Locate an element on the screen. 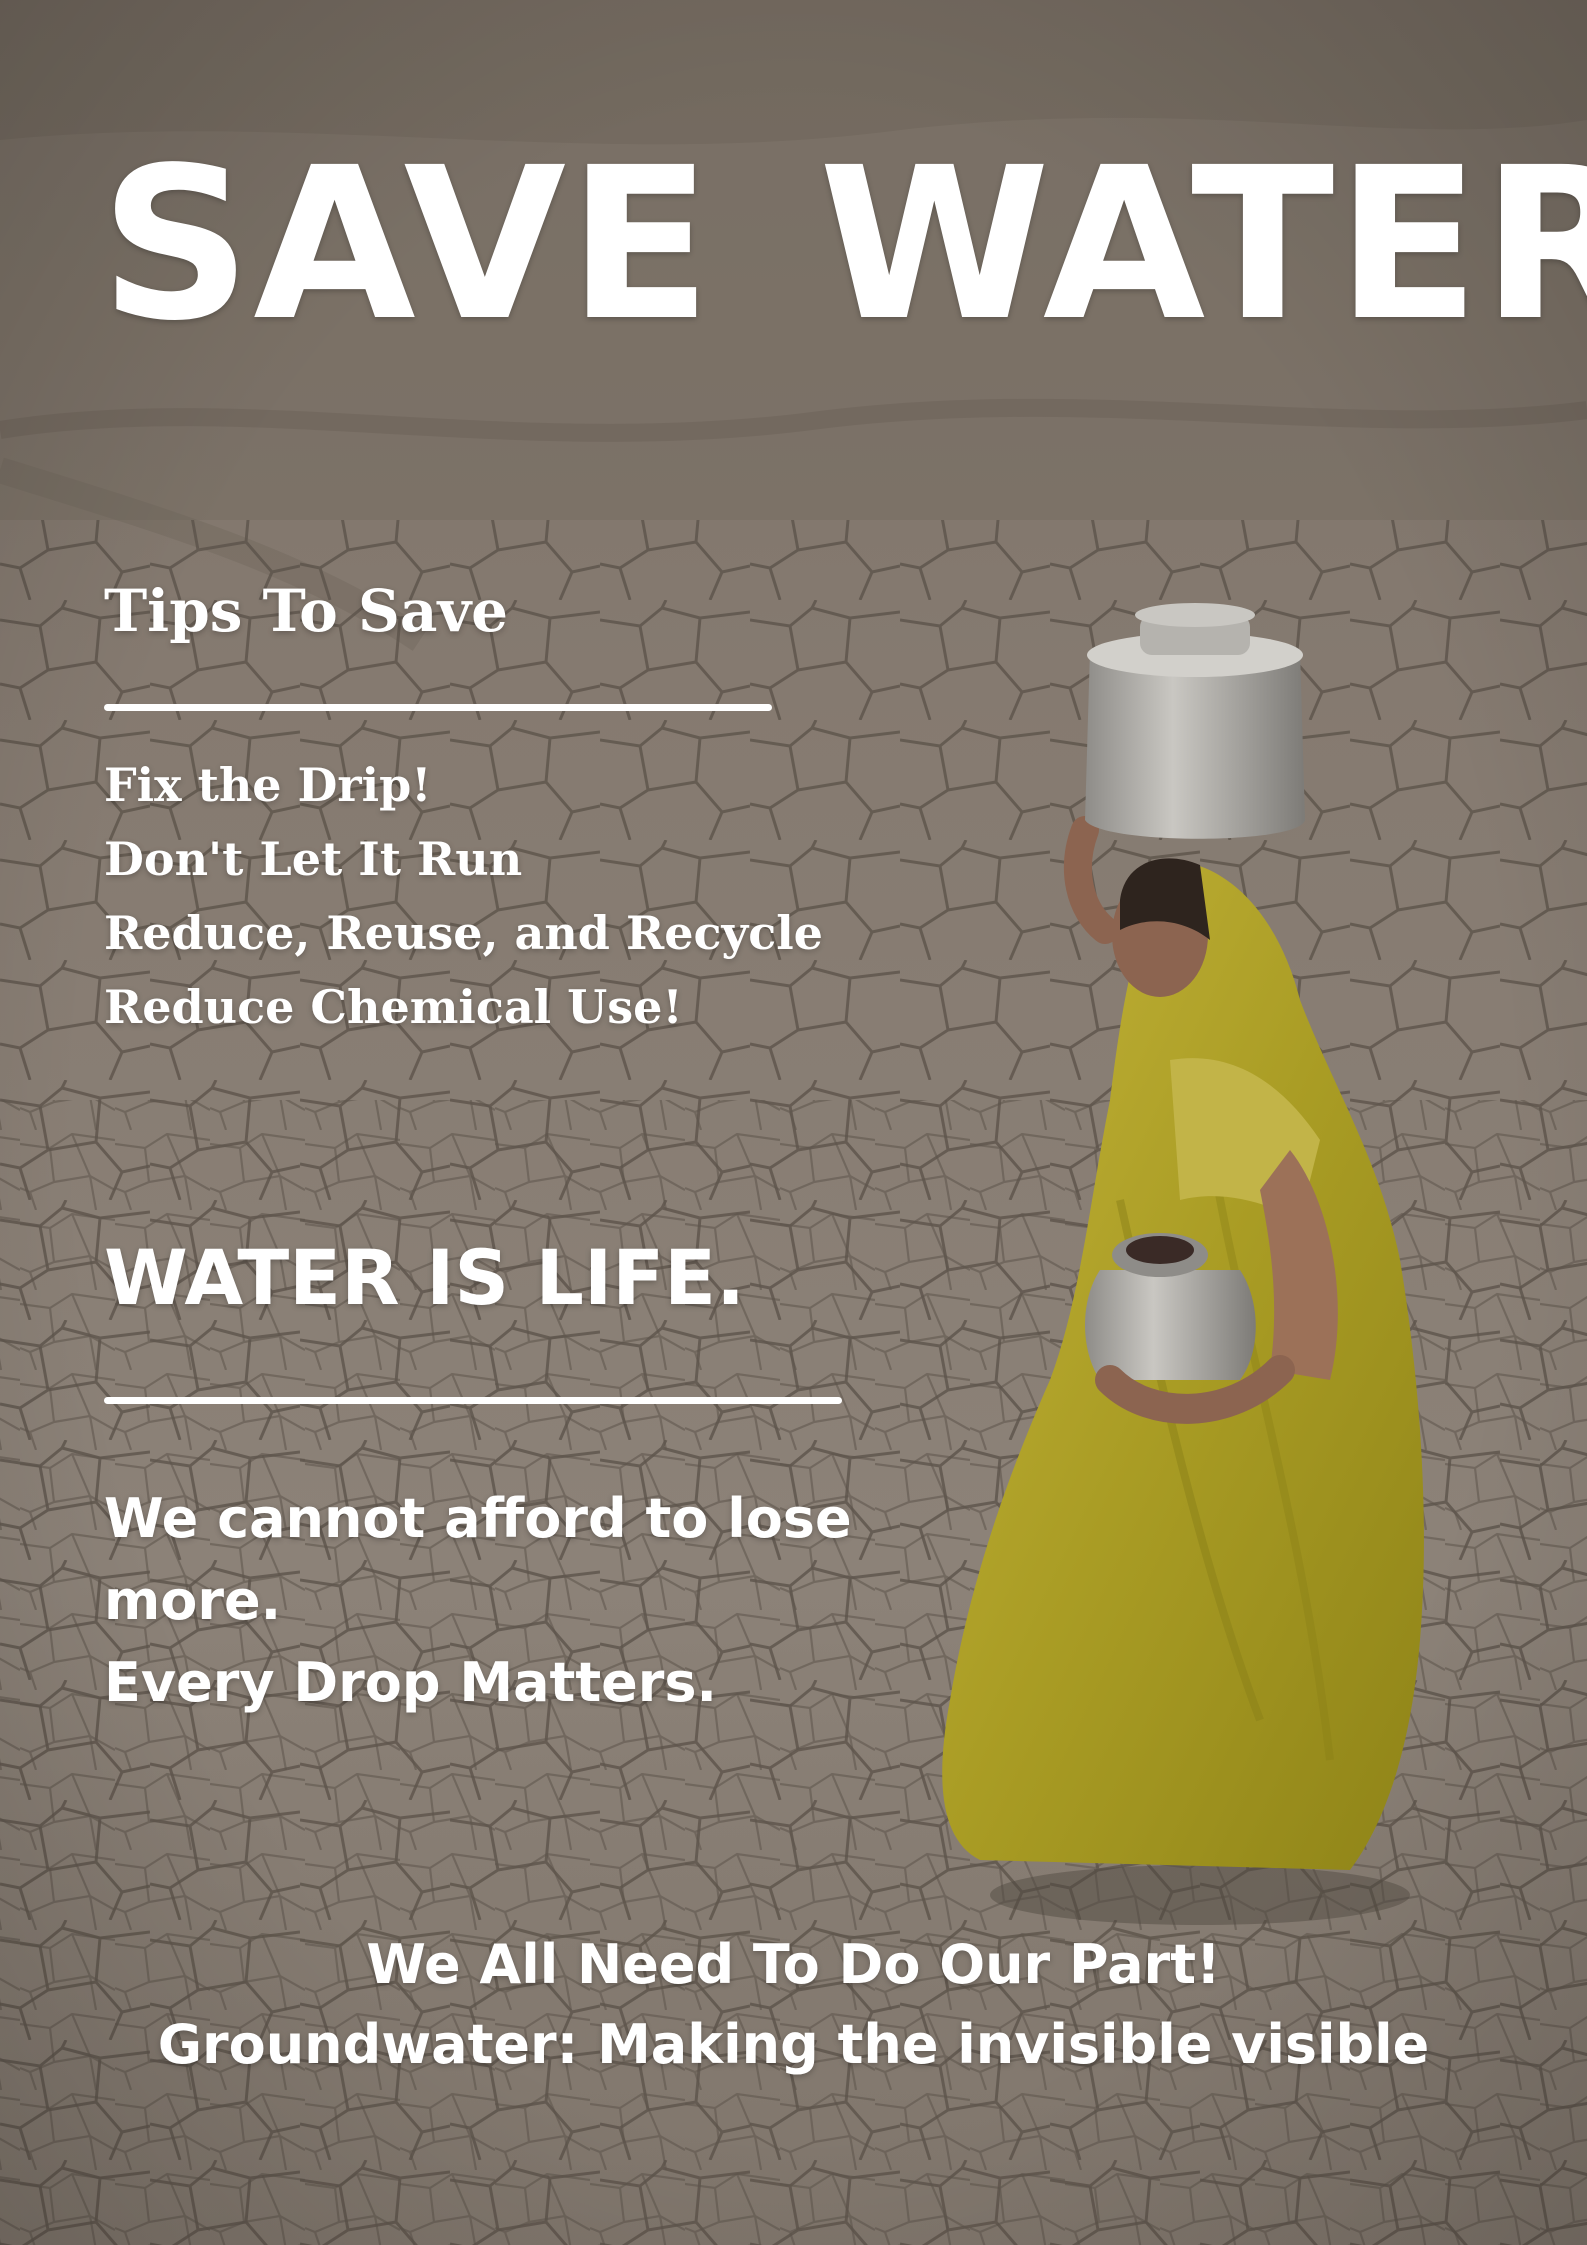 The width and height of the screenshot is (1587, 2245). tip-item: Fix the Drip! is located at coordinates (268, 785).